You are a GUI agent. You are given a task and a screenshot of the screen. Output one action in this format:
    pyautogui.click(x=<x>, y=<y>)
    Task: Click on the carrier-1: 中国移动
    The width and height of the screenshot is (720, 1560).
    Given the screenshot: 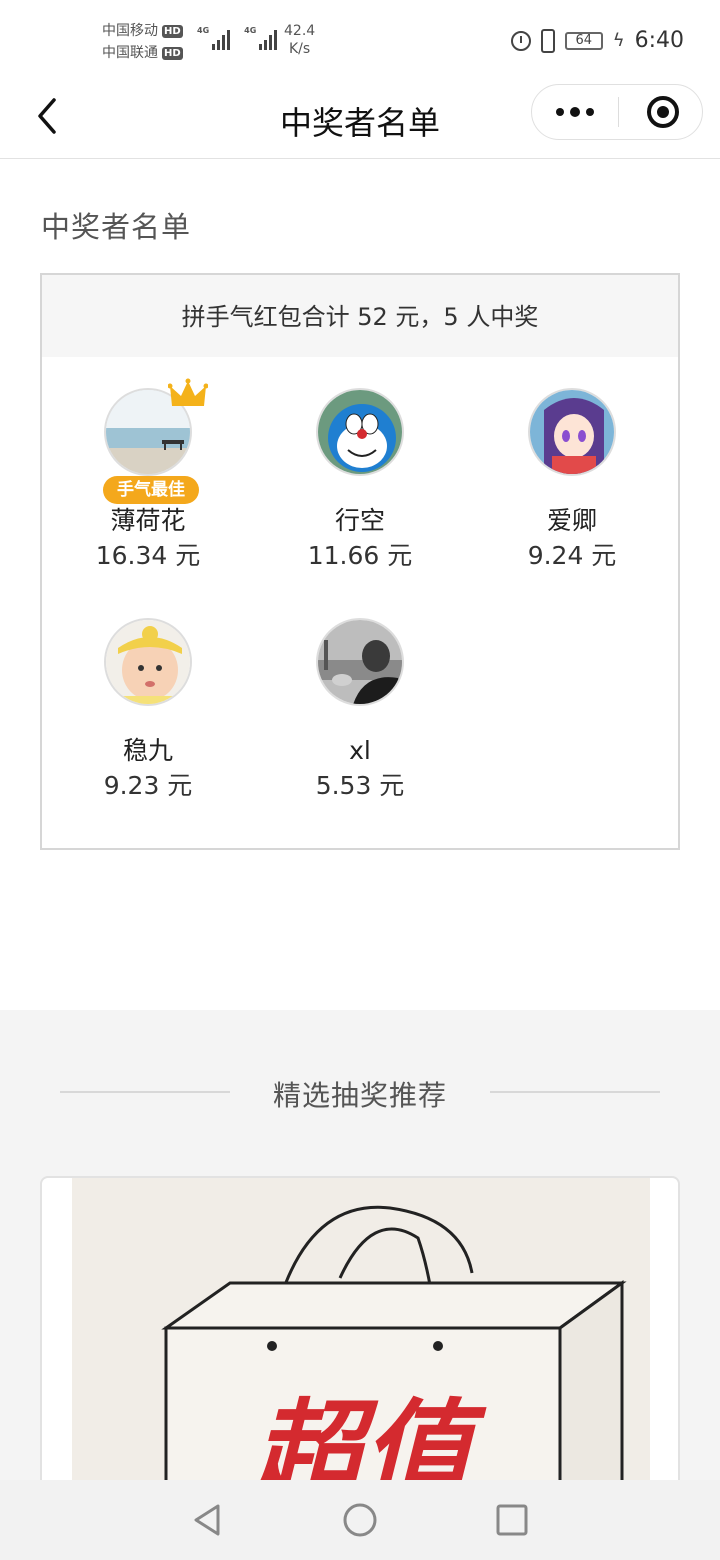 What is the action you would take?
    pyautogui.click(x=130, y=31)
    